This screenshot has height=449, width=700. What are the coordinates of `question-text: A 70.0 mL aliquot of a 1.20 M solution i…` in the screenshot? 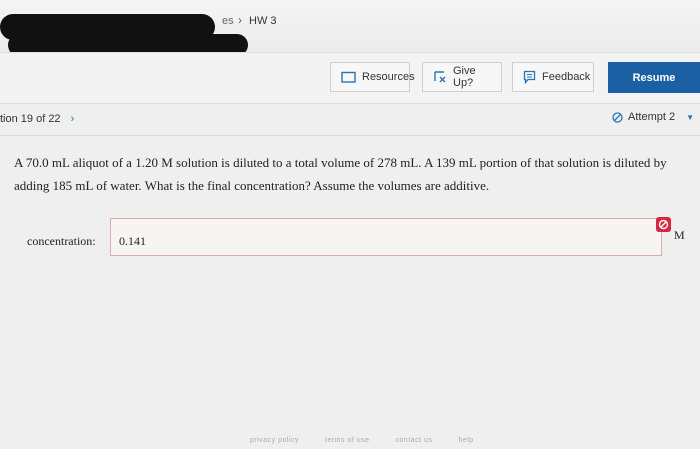 It's located at (340, 174).